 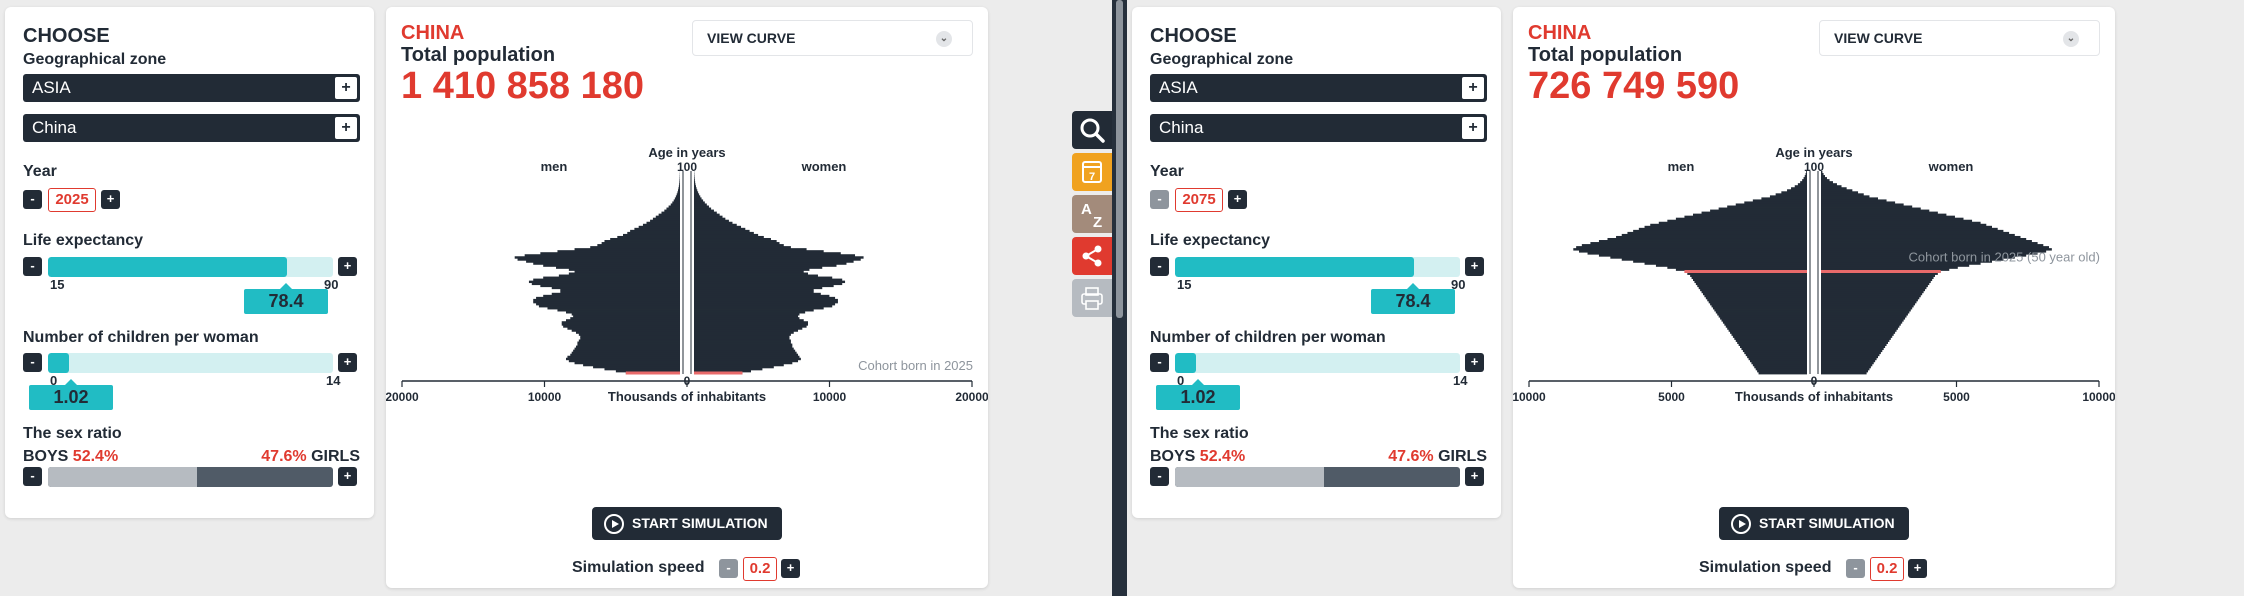 What do you see at coordinates (1092, 214) in the screenshot?
I see `sort-az-icon: AZ` at bounding box center [1092, 214].